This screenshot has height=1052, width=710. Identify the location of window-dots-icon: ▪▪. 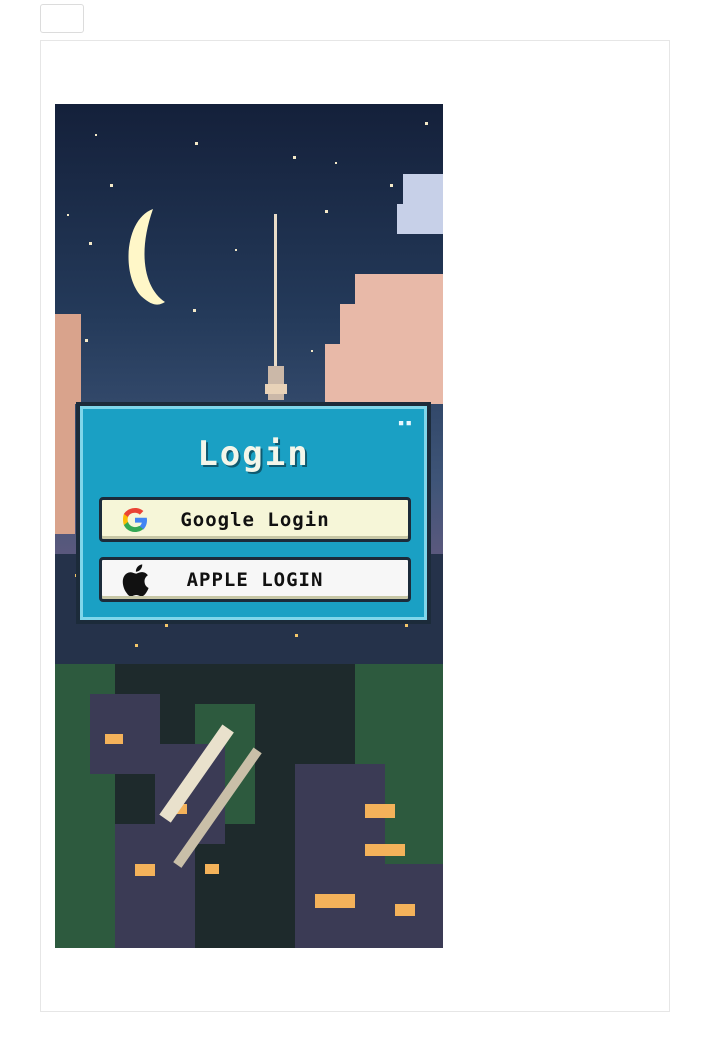
(405, 422).